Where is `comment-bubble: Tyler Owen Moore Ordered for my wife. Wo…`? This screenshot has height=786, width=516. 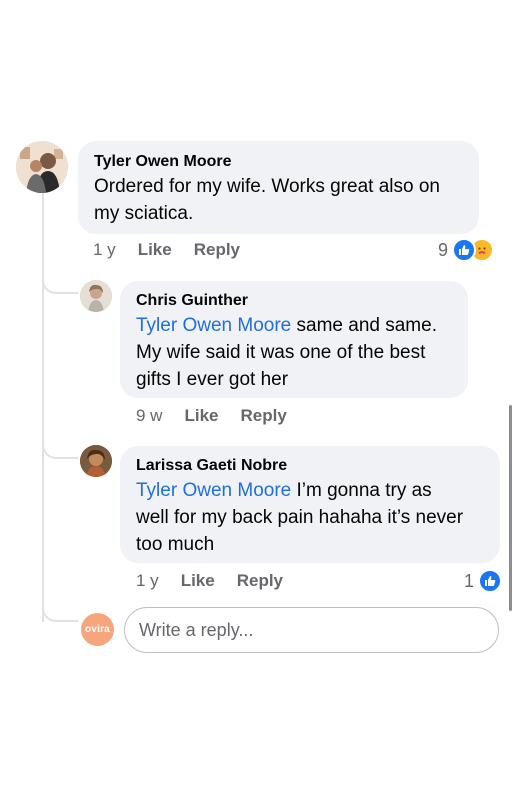 comment-bubble: Tyler Owen Moore Ordered for my wife. Wo… is located at coordinates (278, 187).